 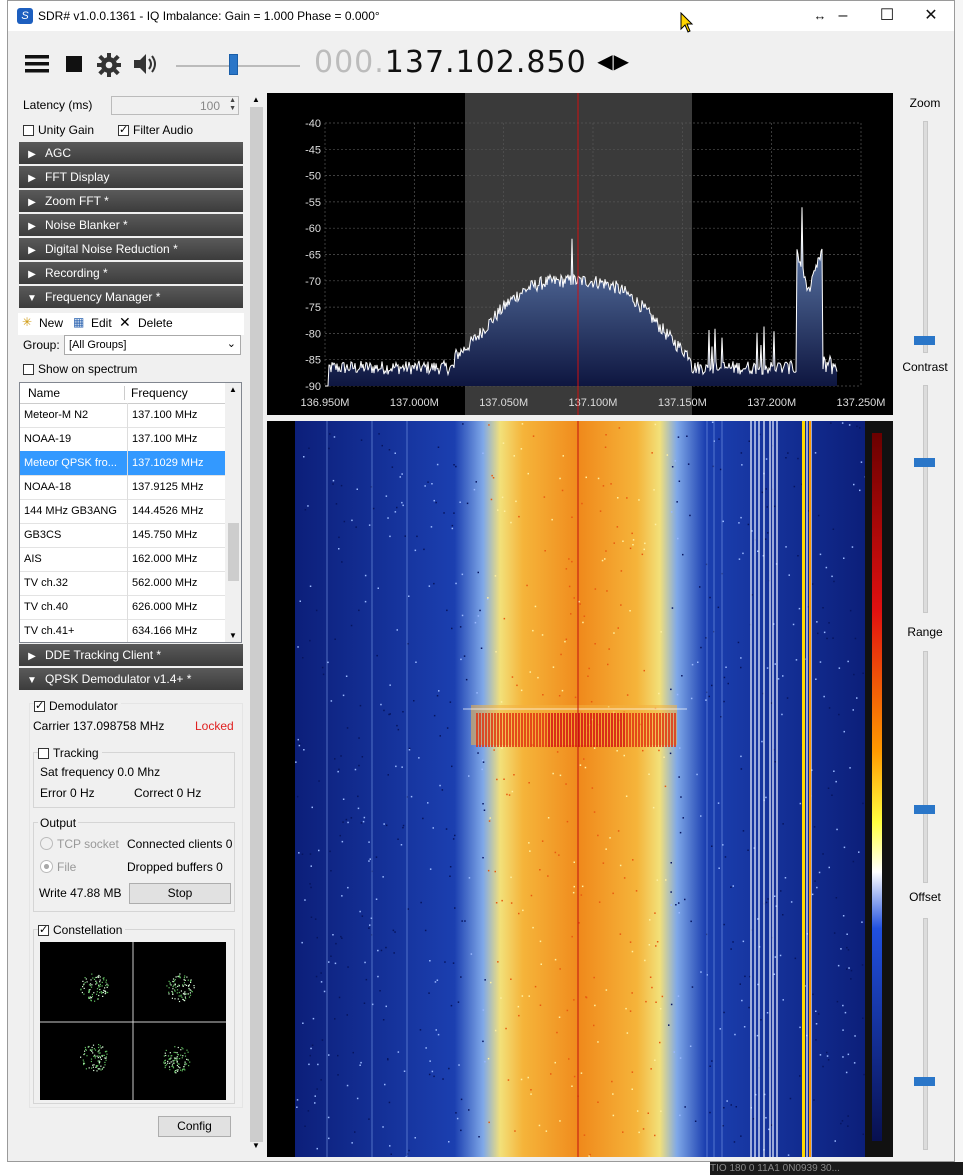 What do you see at coordinates (122, 487) in the screenshot?
I see `table-row: NOAA-18 137.9125 MHz` at bounding box center [122, 487].